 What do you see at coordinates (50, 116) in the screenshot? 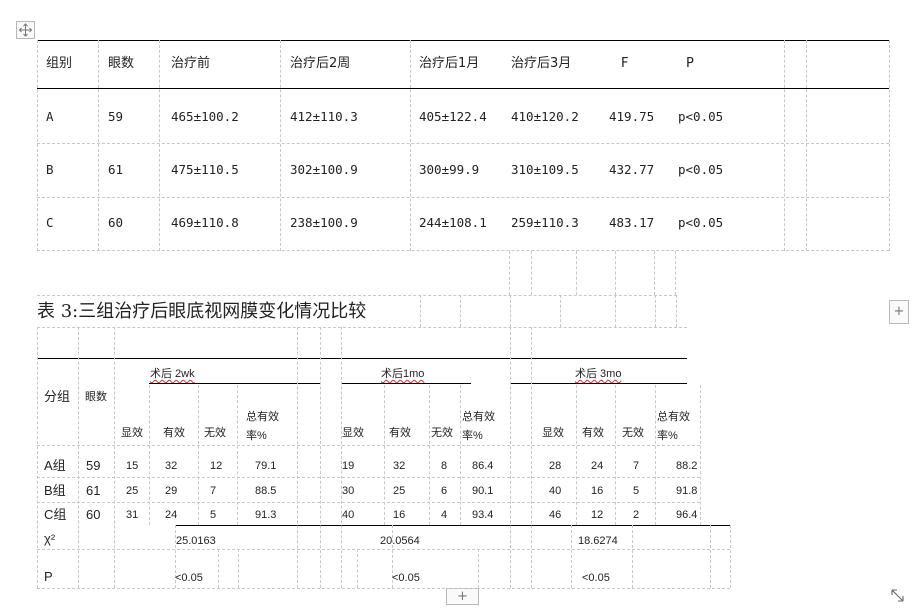
I see `table-cell: A` at bounding box center [50, 116].